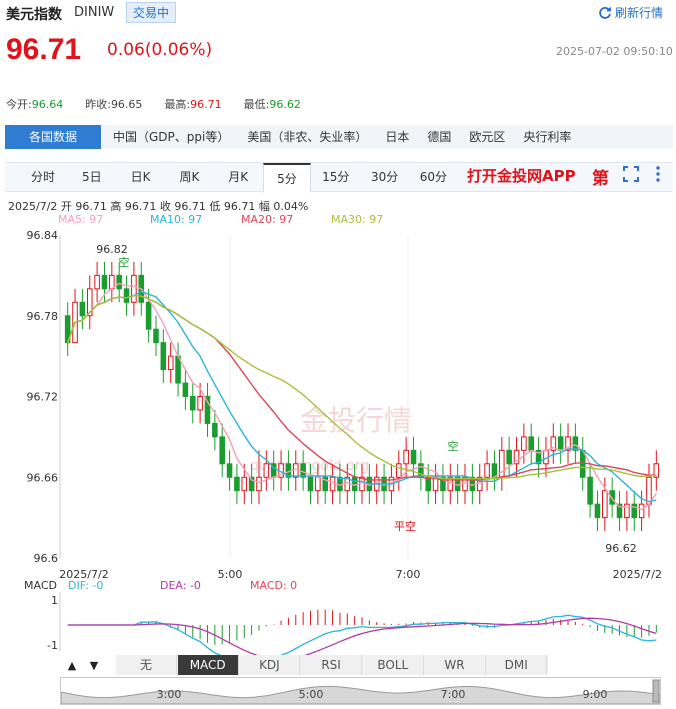 This screenshot has width=676, height=709. I want to click on open-app-link: 打开金投网APP, so click(521, 175).